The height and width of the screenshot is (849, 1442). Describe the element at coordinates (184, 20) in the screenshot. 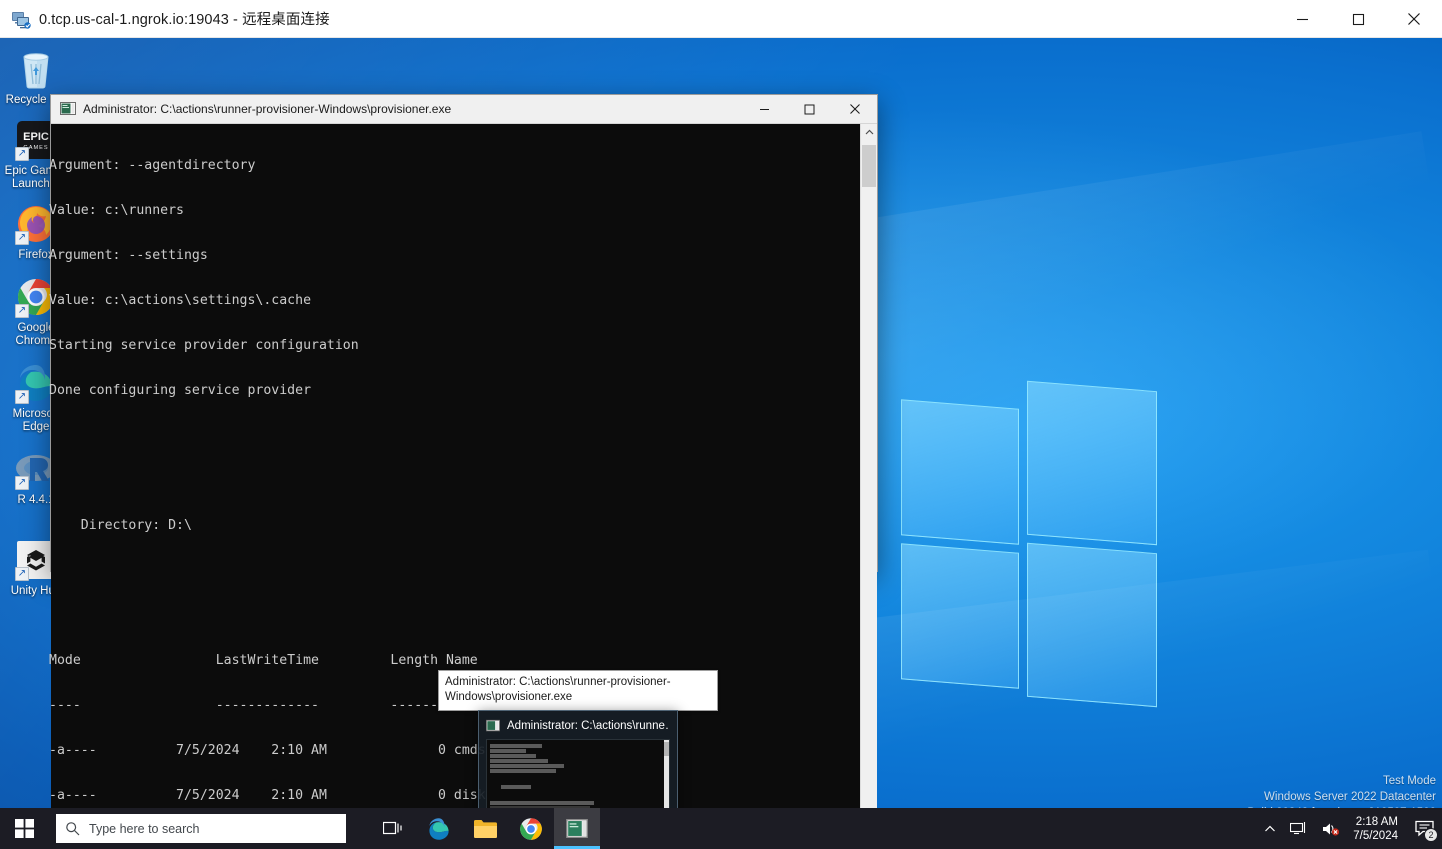

I see `rdp-title-text: 0.tcp.us-cal-1.ngrok.io:19043 - 远程桌面连接` at that location.